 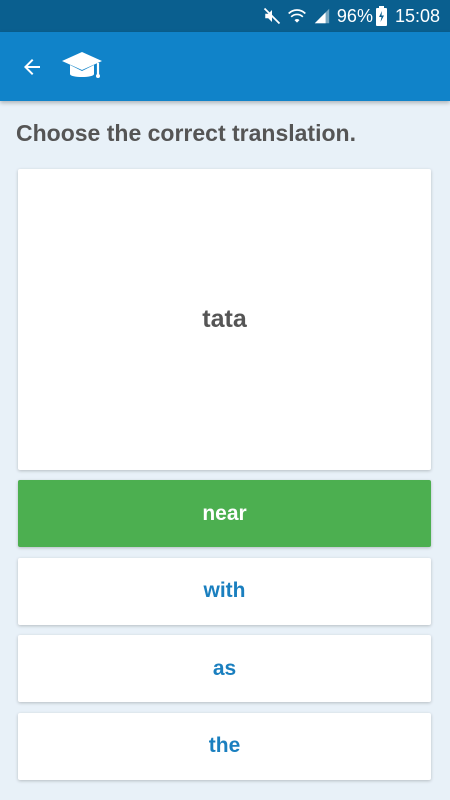 What do you see at coordinates (225, 16) in the screenshot?
I see `status-bar: 96% 15:08` at bounding box center [225, 16].